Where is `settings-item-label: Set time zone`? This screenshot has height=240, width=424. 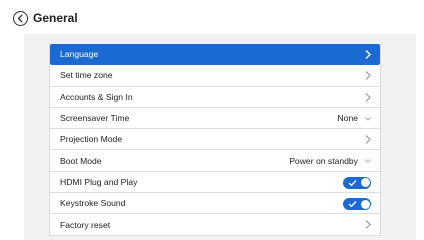
settings-item-label: Set time zone is located at coordinates (86, 75).